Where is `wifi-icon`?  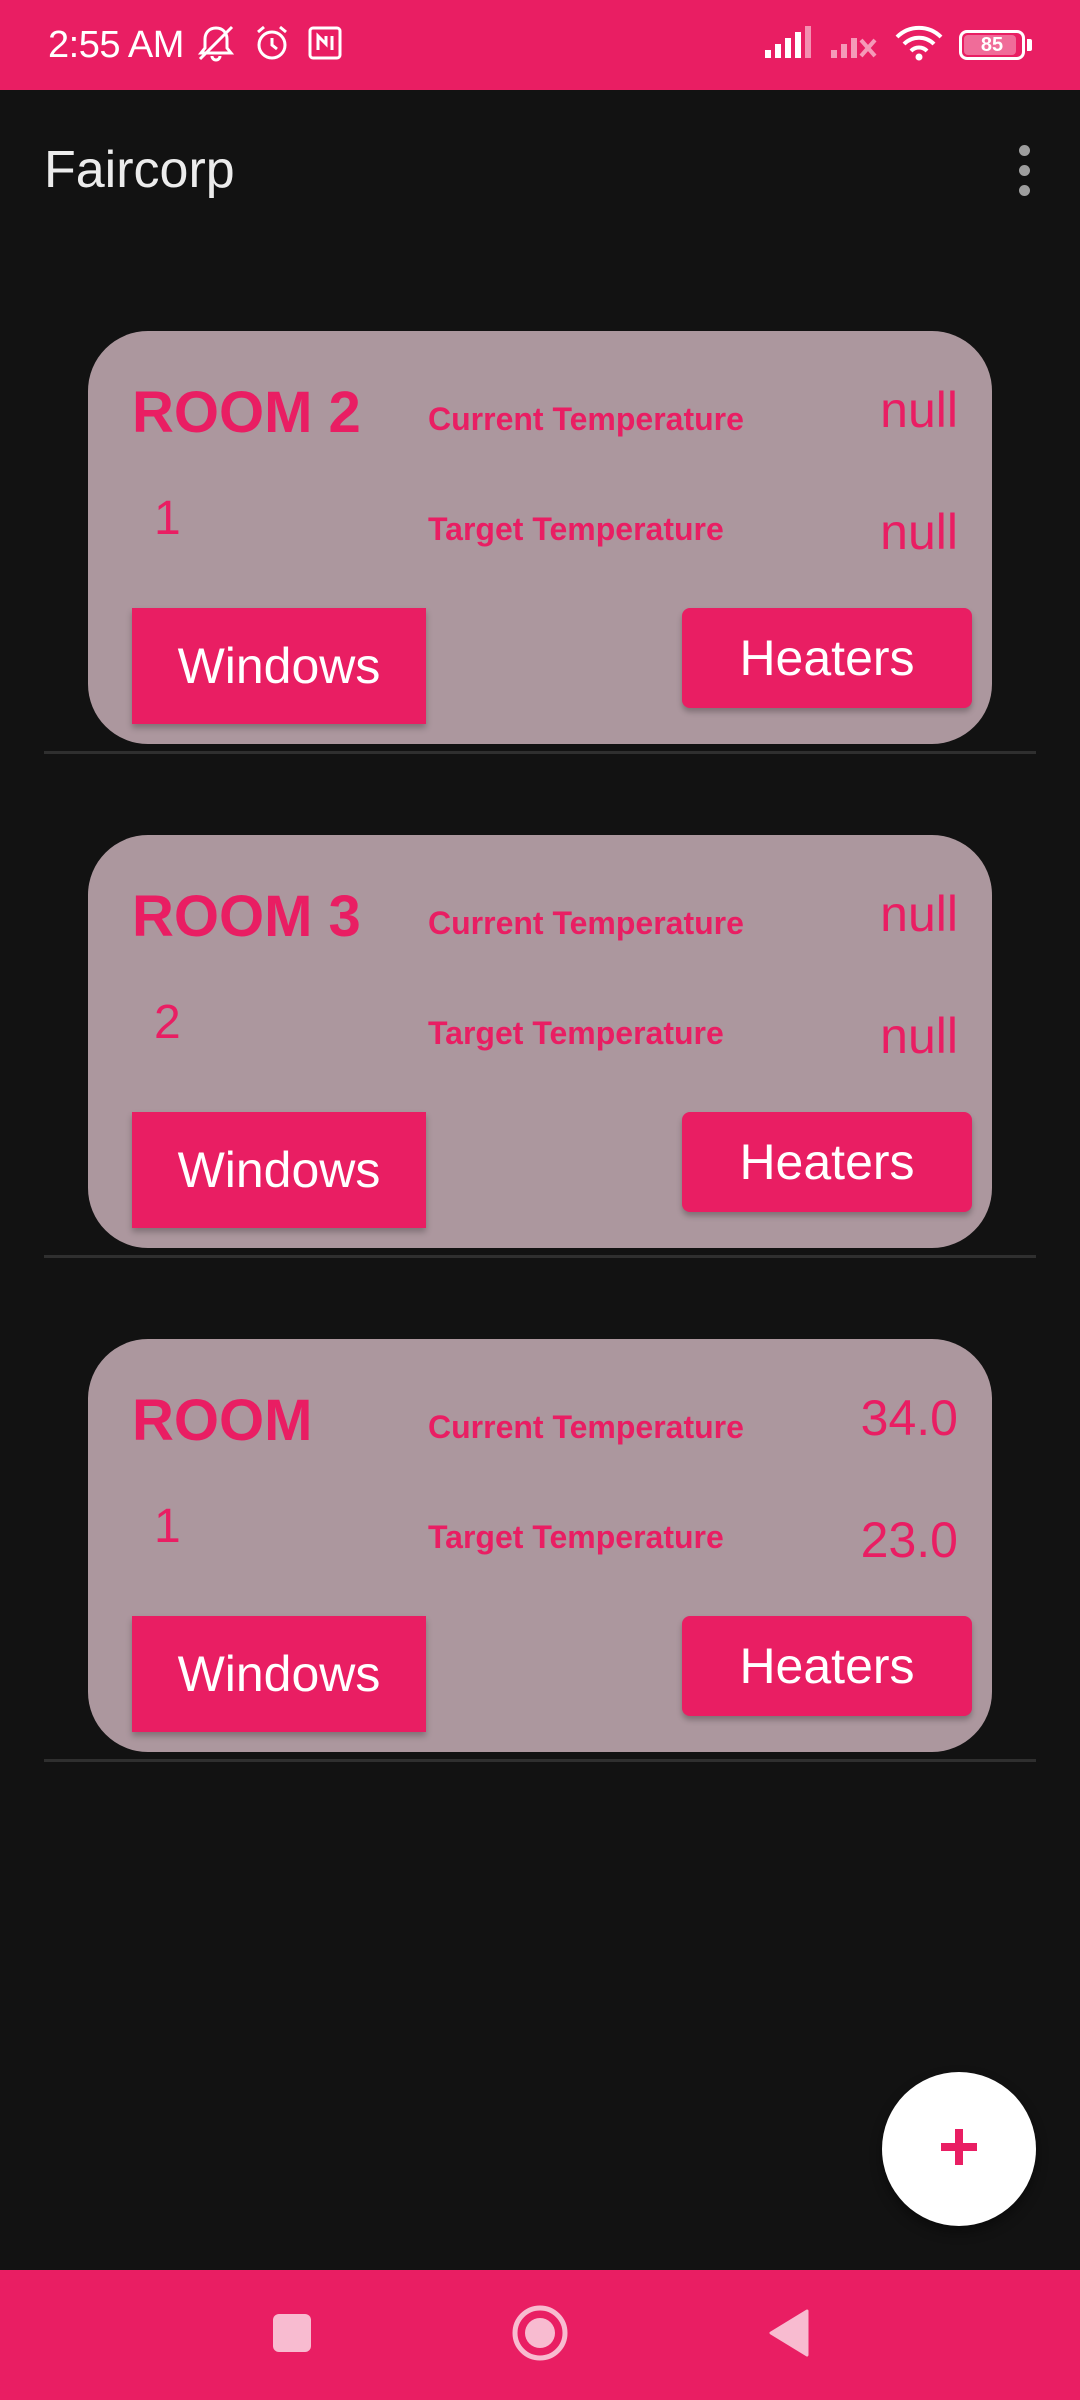
wifi-icon is located at coordinates (919, 45).